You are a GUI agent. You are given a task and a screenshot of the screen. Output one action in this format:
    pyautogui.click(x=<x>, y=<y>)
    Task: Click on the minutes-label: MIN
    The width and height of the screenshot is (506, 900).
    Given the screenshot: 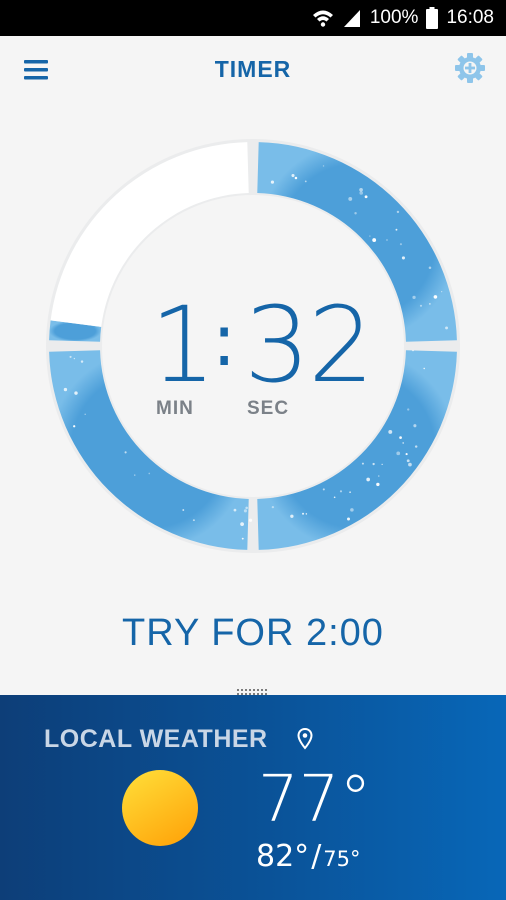 What is the action you would take?
    pyautogui.click(x=175, y=408)
    